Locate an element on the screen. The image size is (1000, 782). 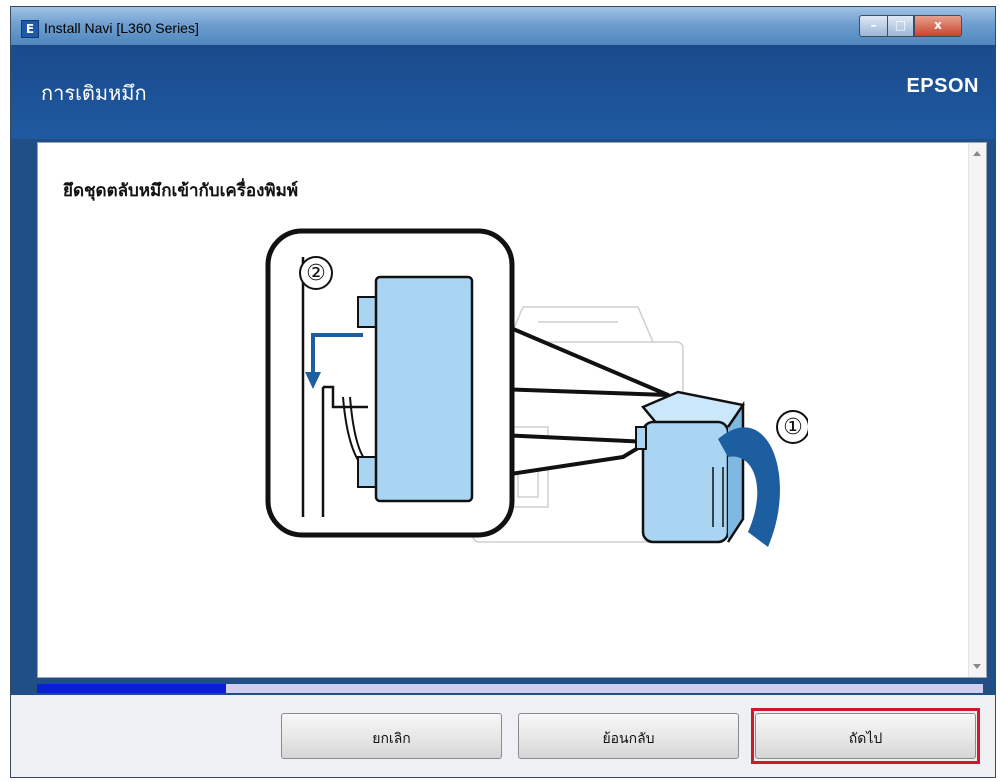
back-button: ย้อนกลับ is located at coordinates (628, 736).